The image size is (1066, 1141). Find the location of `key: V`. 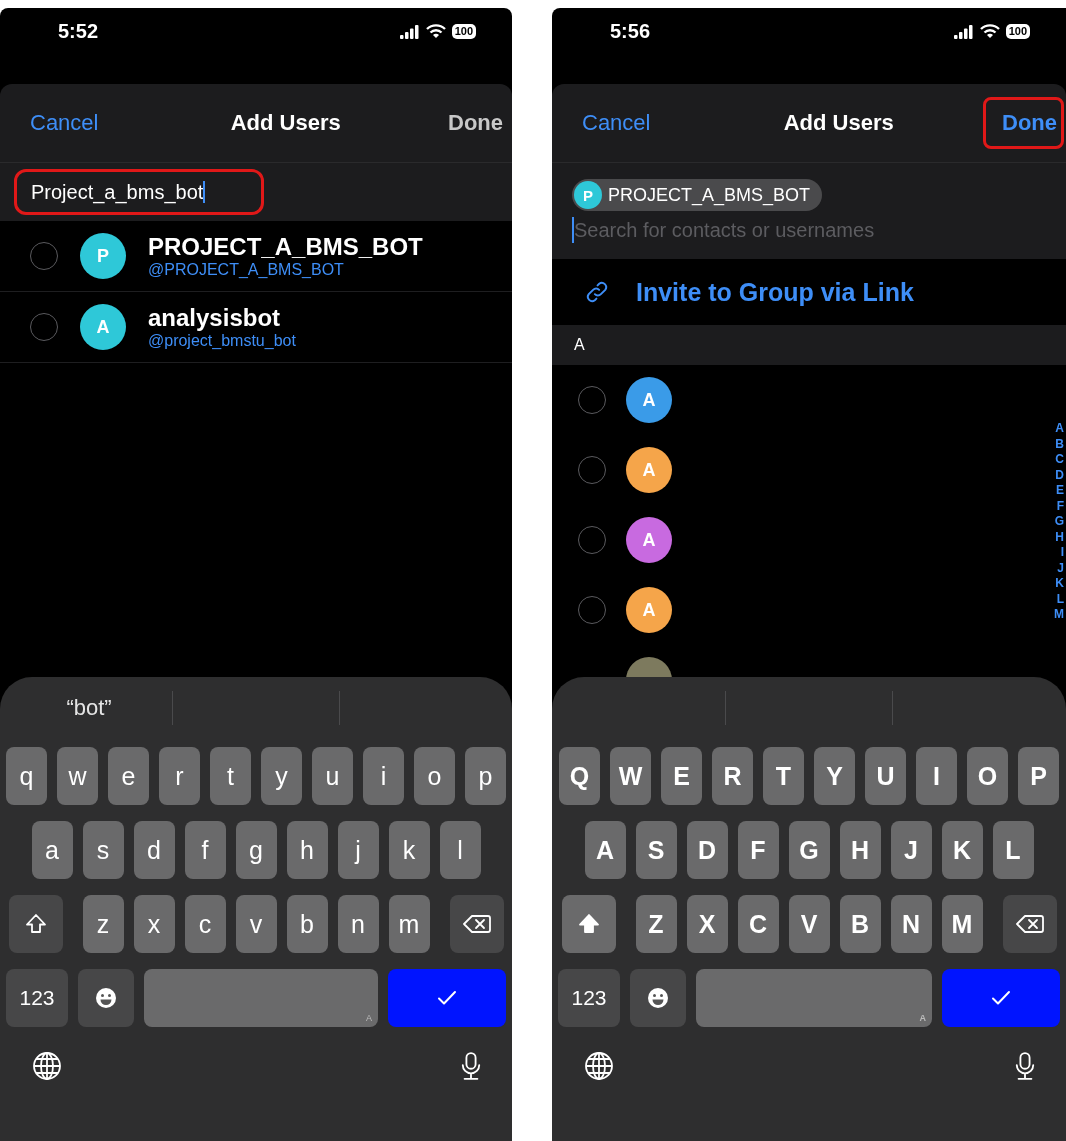

key: V is located at coordinates (809, 924).